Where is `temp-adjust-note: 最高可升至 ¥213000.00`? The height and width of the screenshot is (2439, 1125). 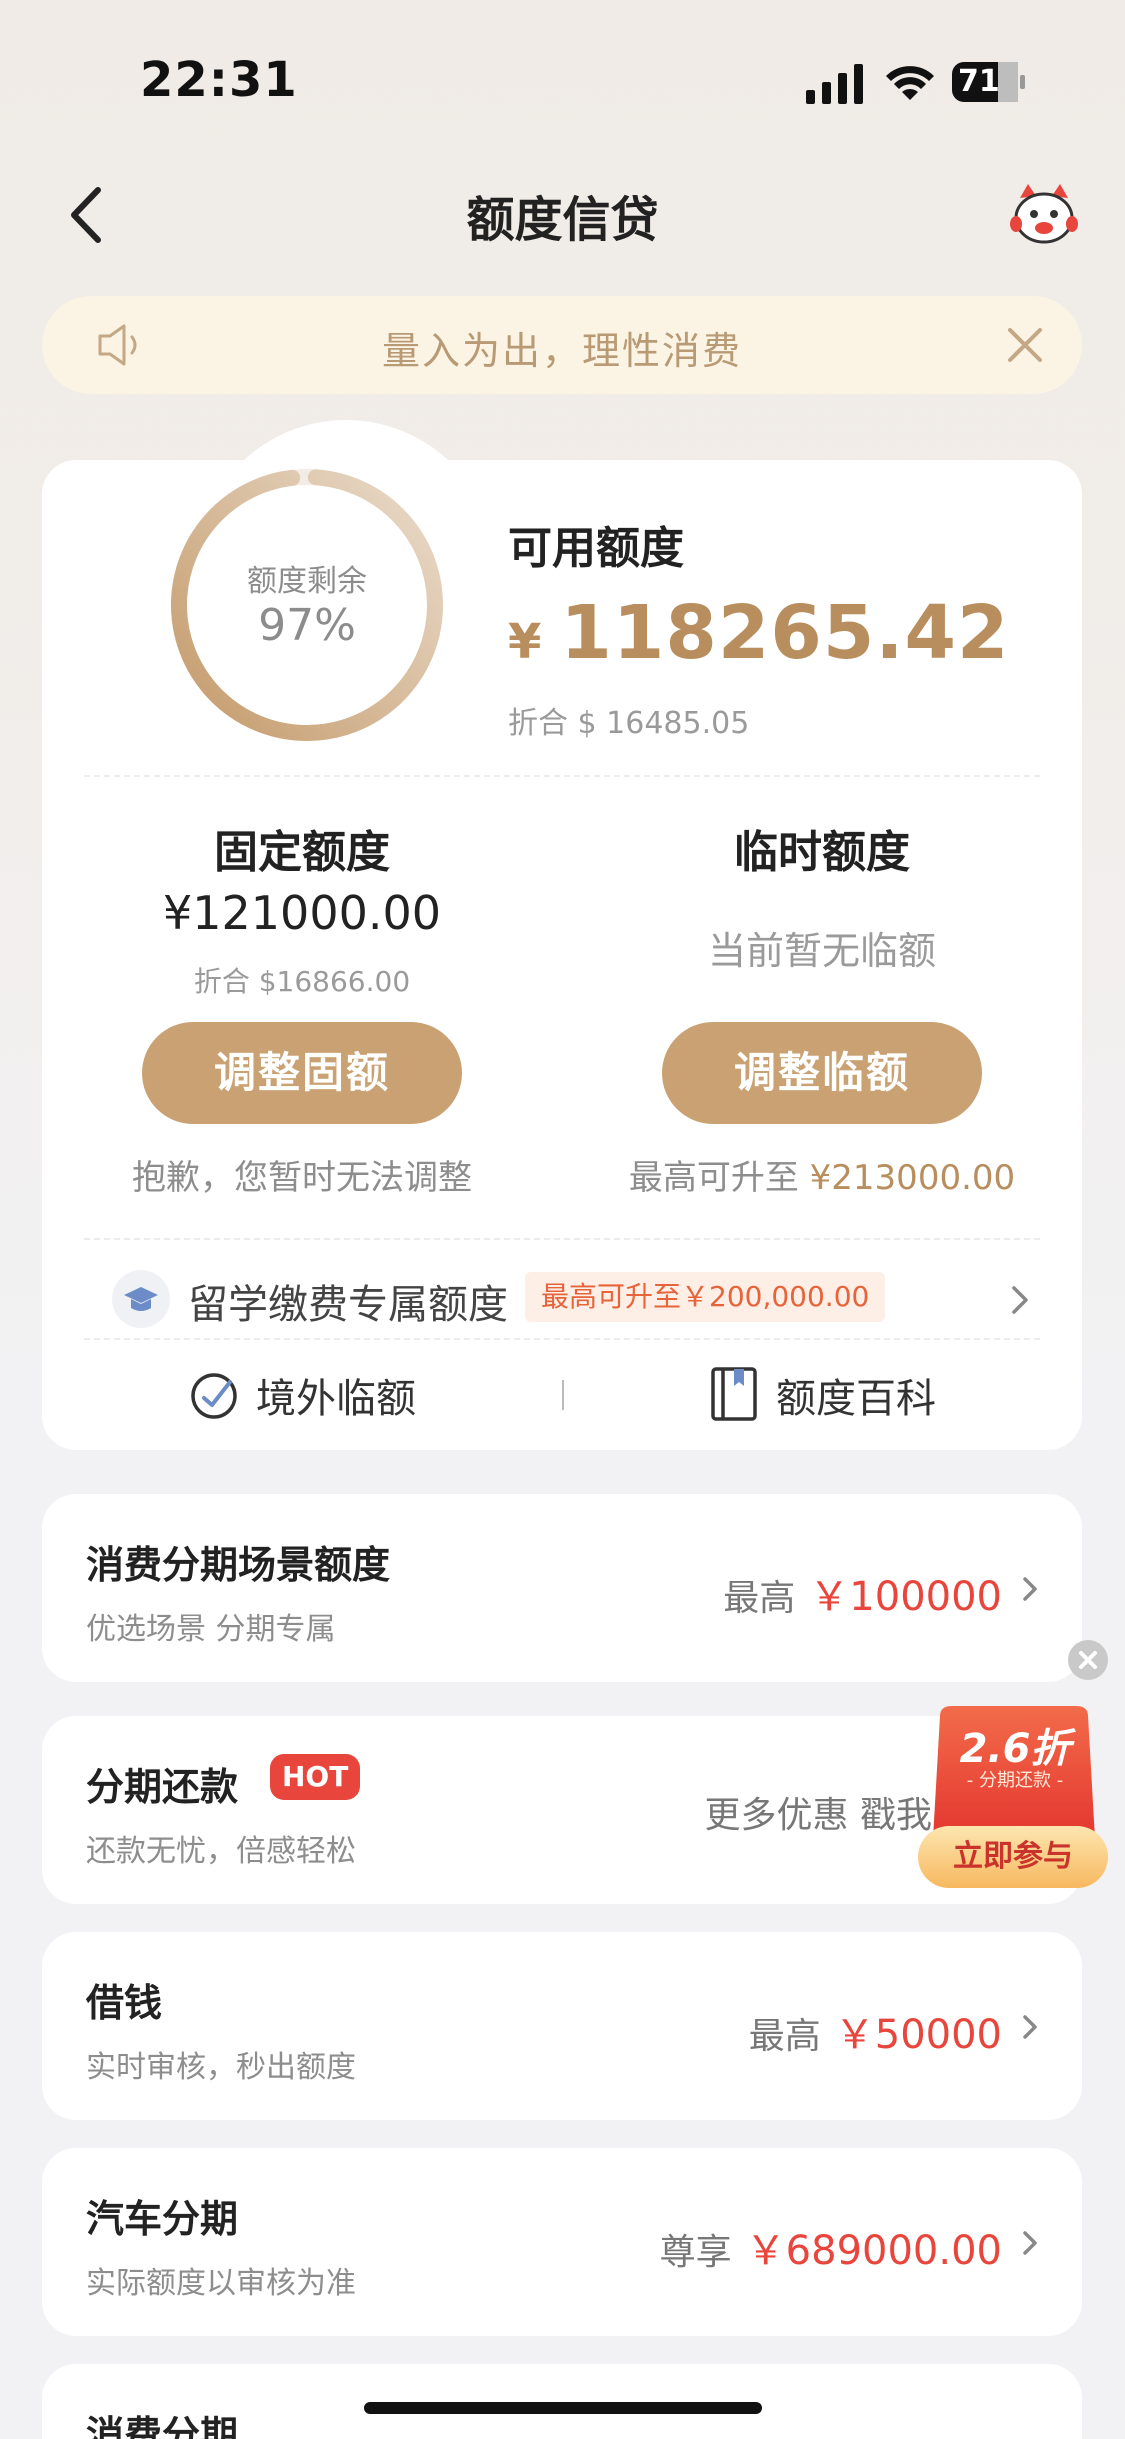 temp-adjust-note: 最高可升至 ¥213000.00 is located at coordinates (822, 1174).